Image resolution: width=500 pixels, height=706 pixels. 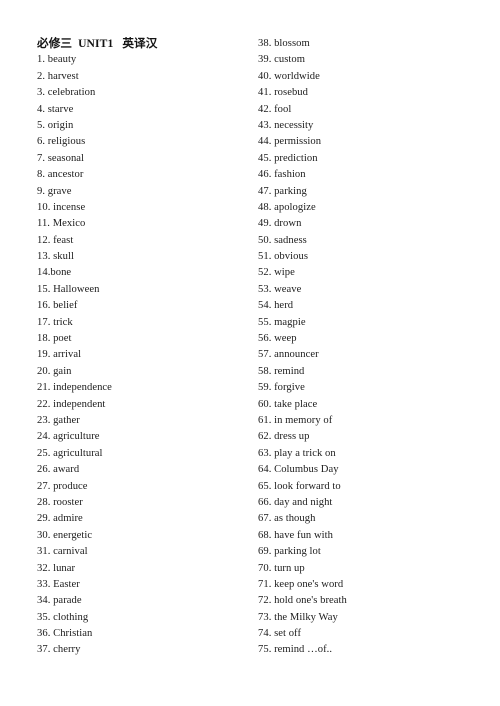 I want to click on vocabulary-item: 74. set off, so click(x=280, y=634).